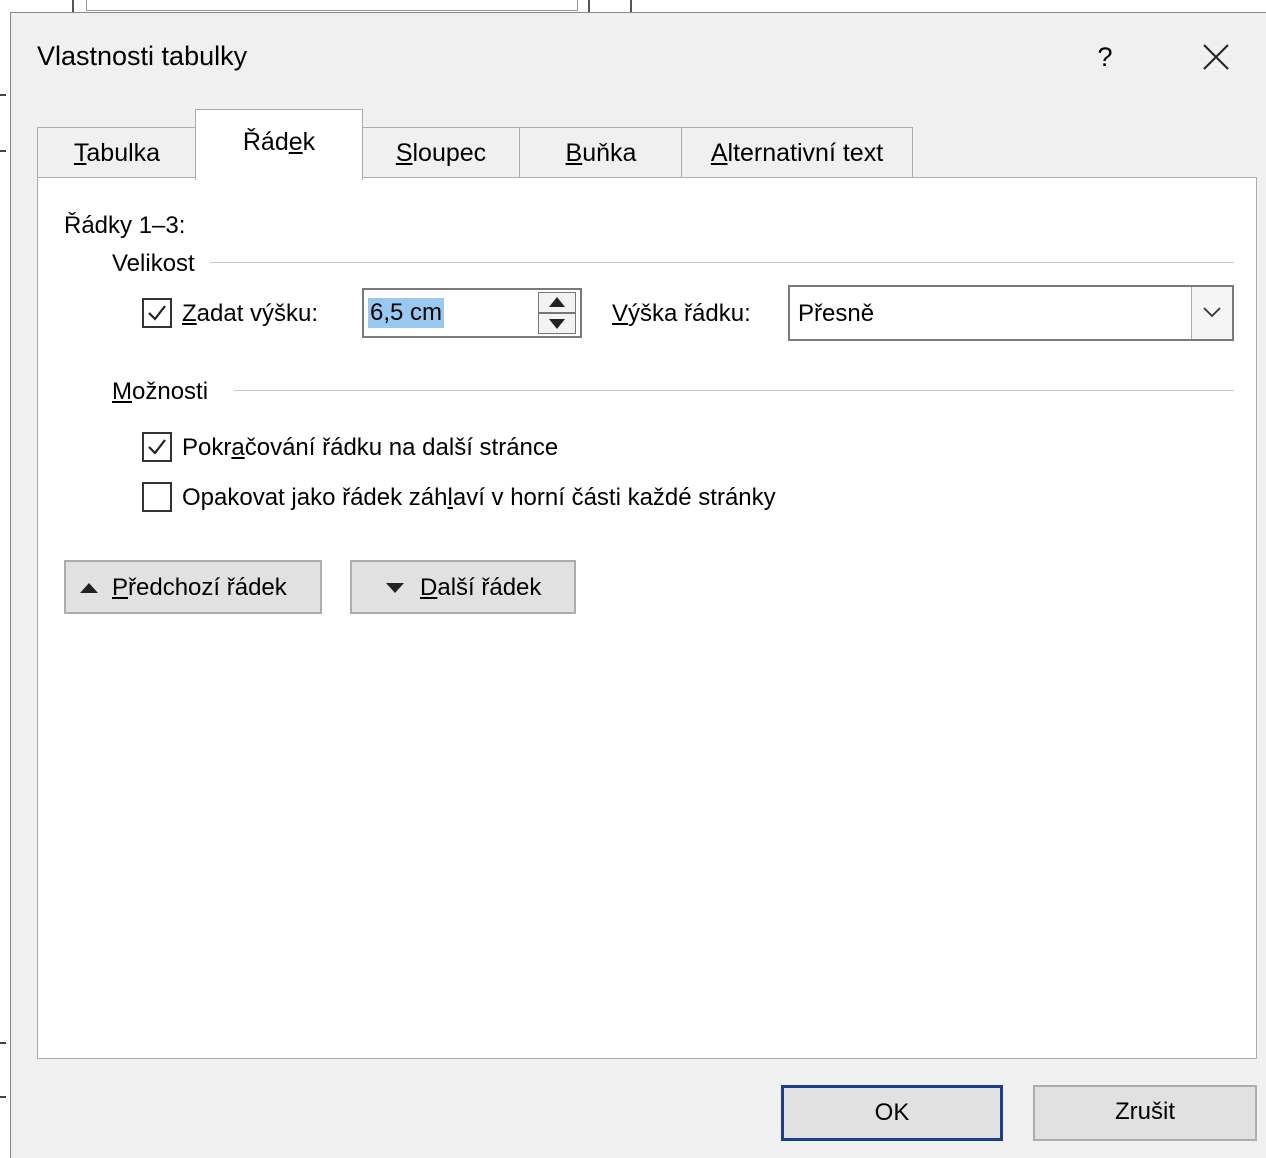  Describe the element at coordinates (472, 313) in the screenshot. I see `height-spinner: 6,5 cm` at that location.